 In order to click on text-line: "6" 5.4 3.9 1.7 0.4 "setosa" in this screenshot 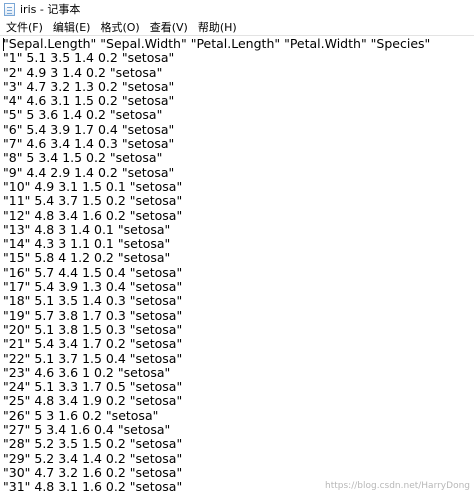, I will do `click(89, 129)`.